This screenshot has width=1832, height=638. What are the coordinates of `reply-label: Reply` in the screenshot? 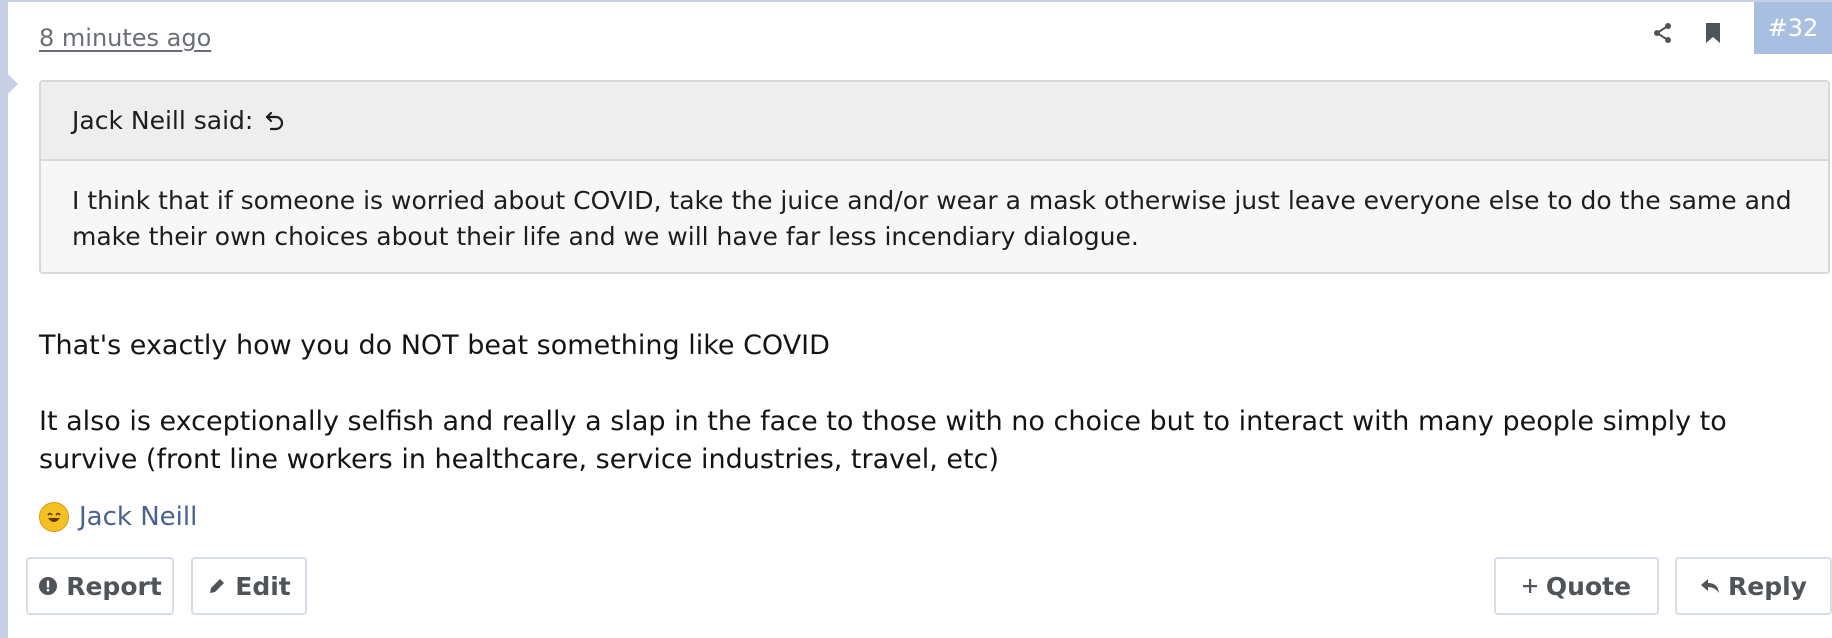 It's located at (1767, 586).